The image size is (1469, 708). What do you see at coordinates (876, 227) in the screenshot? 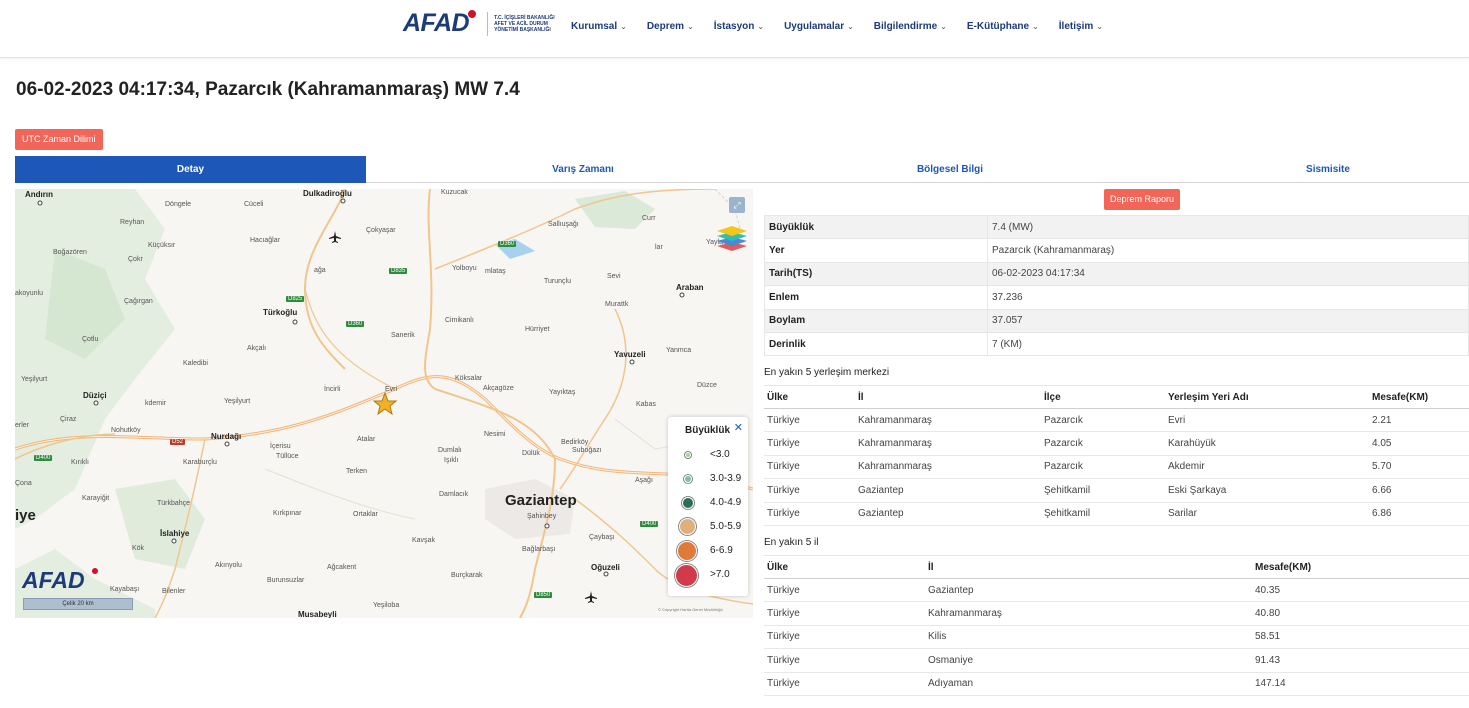
I see `info-key: Büyüklük` at bounding box center [876, 227].